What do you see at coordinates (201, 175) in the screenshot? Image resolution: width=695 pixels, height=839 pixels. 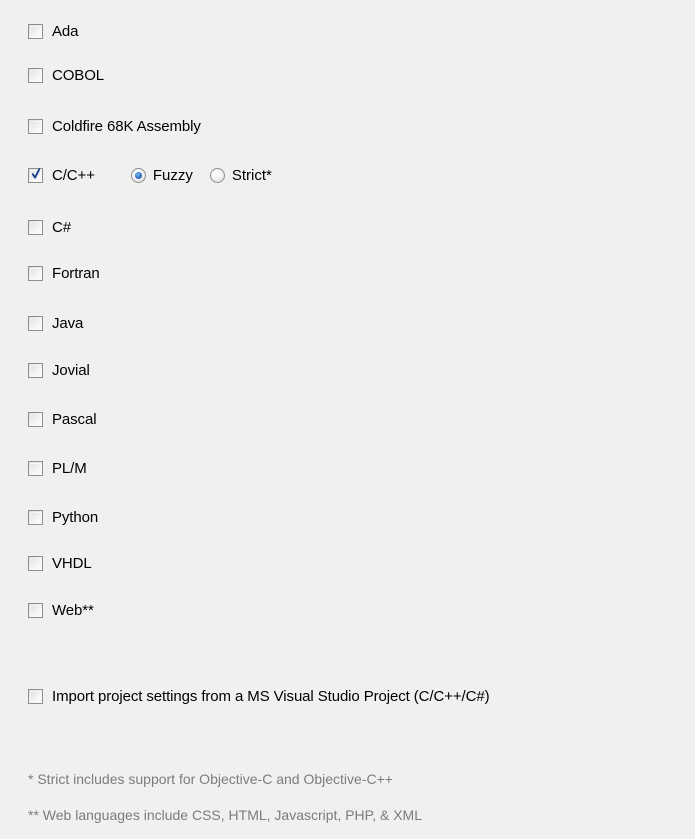 I see `cpp-mode-radio-group: Fuzzy Strict*` at bounding box center [201, 175].